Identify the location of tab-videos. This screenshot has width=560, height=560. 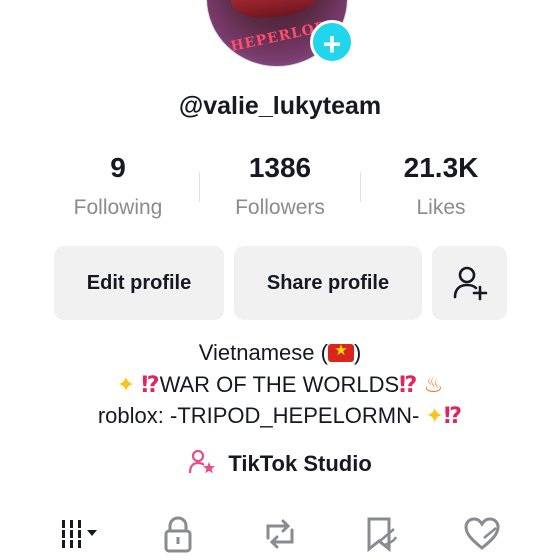
(82, 534).